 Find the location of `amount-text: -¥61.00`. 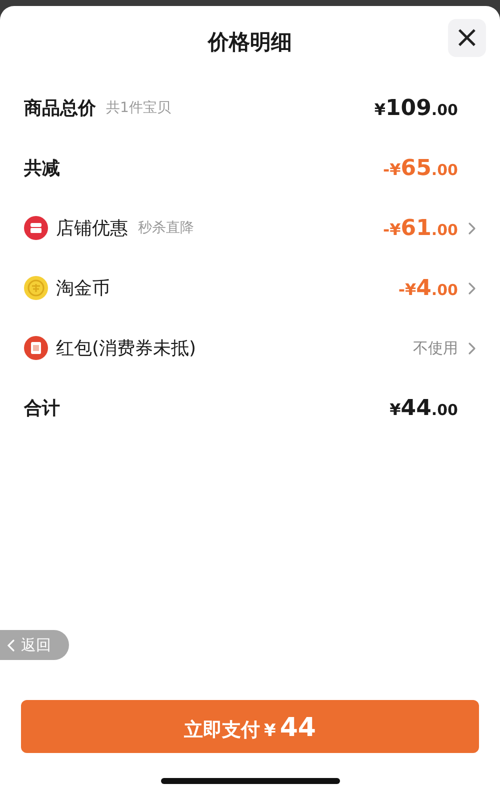

amount-text: -¥61.00 is located at coordinates (420, 228).